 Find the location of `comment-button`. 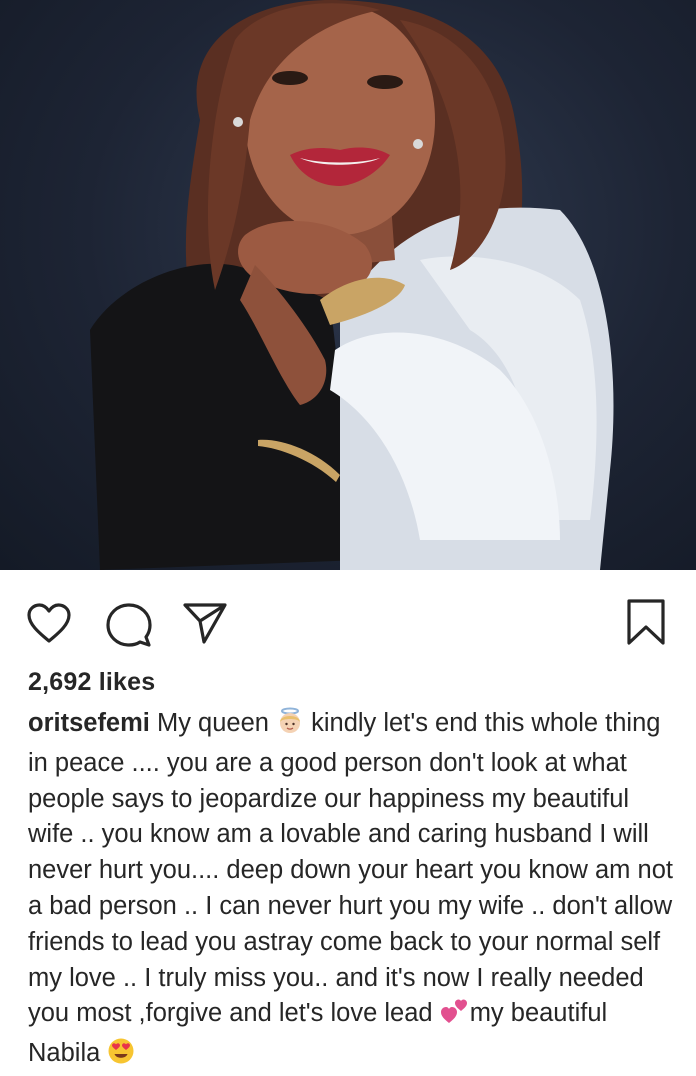

comment-button is located at coordinates (129, 627).